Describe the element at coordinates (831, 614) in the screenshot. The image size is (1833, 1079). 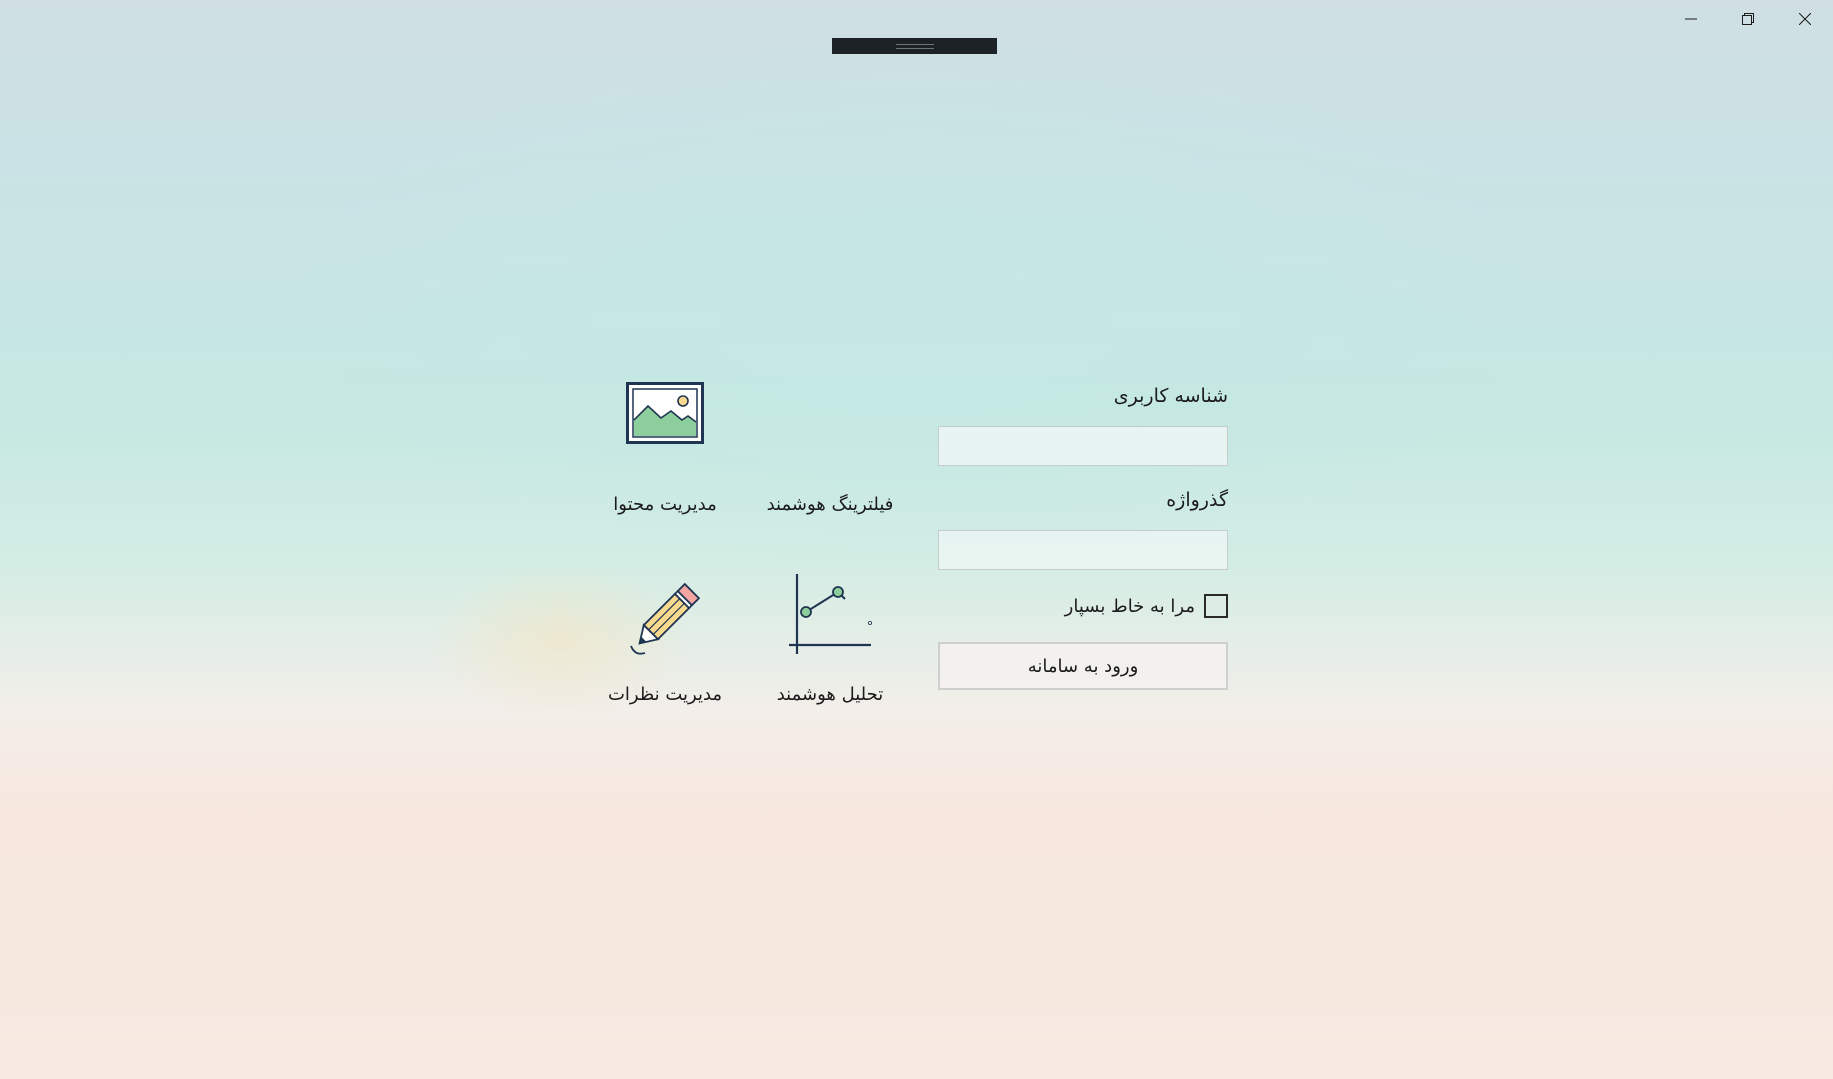
I see `line-chart-icon` at that location.